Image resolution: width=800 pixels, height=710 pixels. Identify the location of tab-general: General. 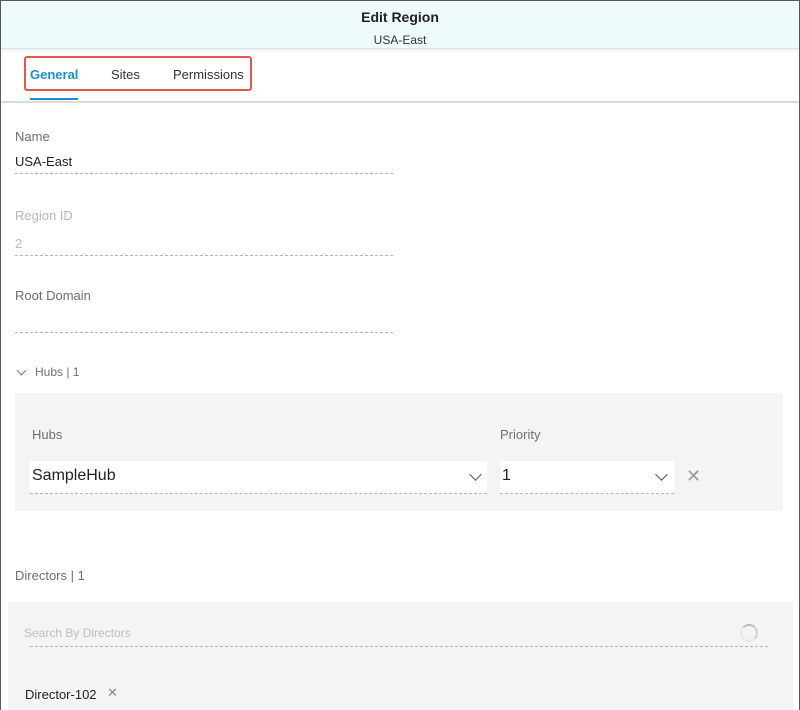
(54, 74).